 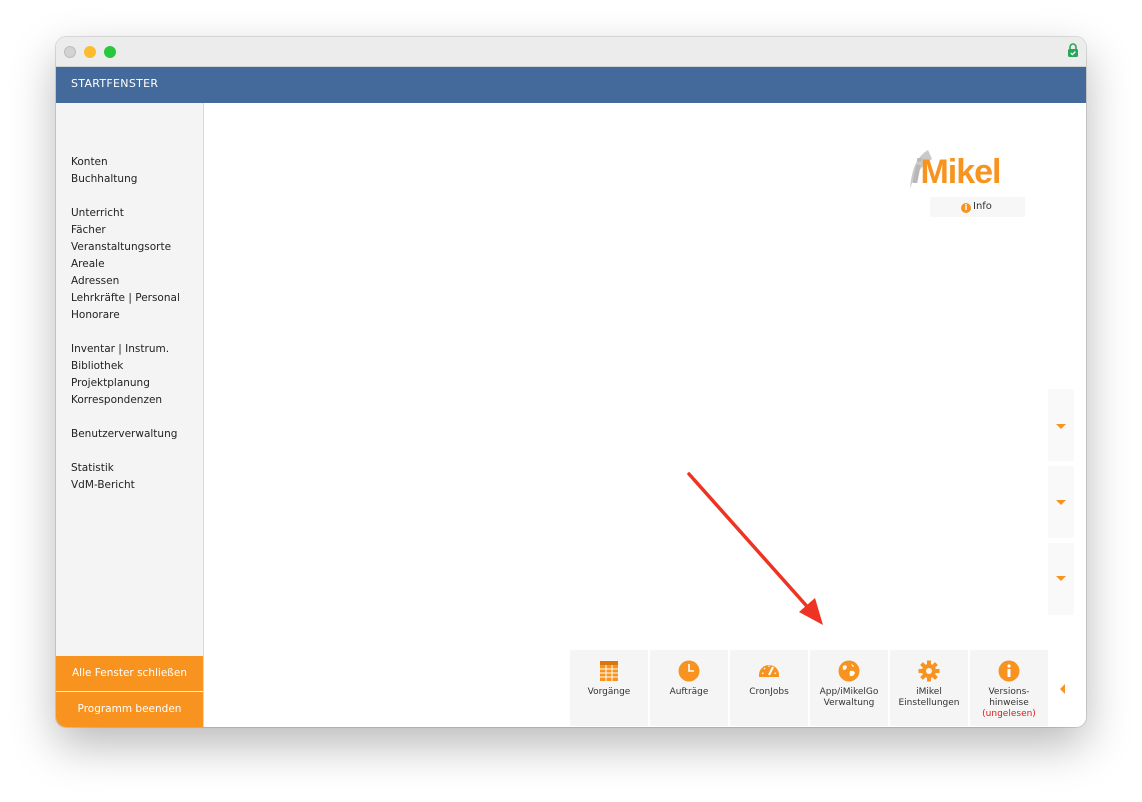 What do you see at coordinates (966, 208) in the screenshot?
I see `info-icon: i` at bounding box center [966, 208].